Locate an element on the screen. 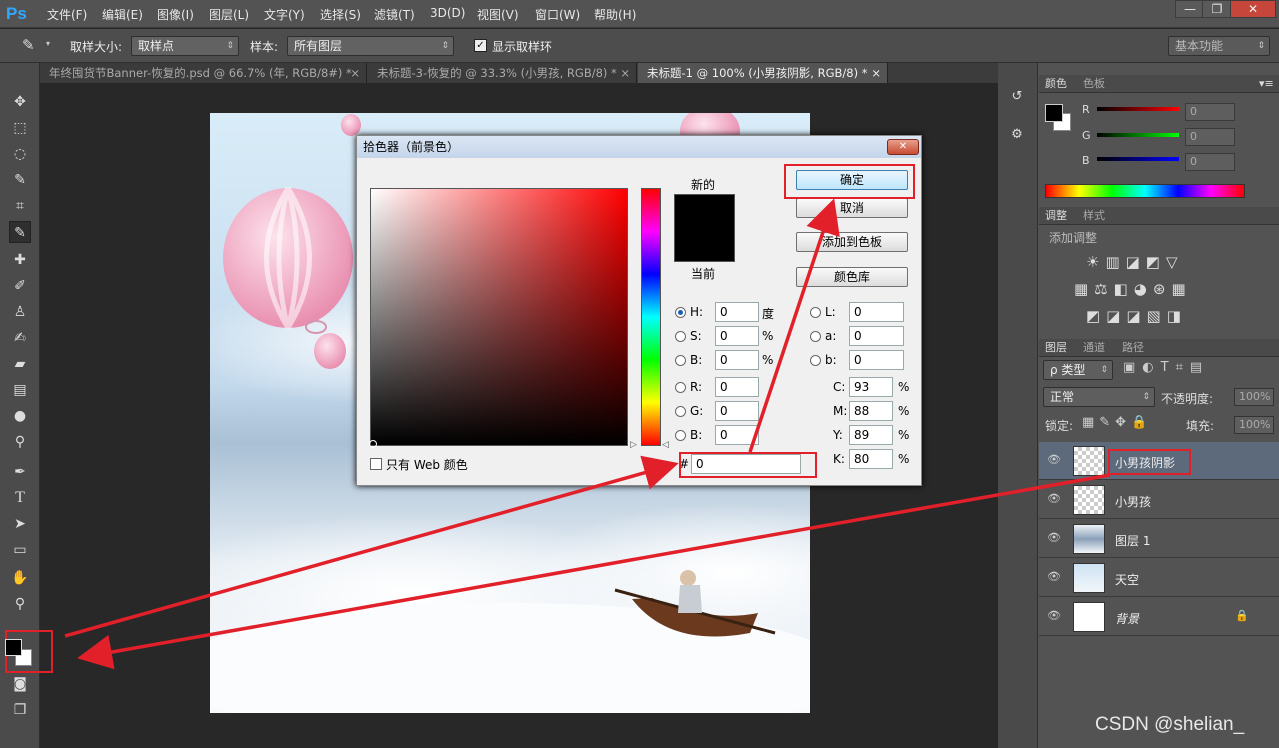 Image resolution: width=1279 pixels, height=748 pixels. blur-tool-icon: ● is located at coordinates (20, 416).